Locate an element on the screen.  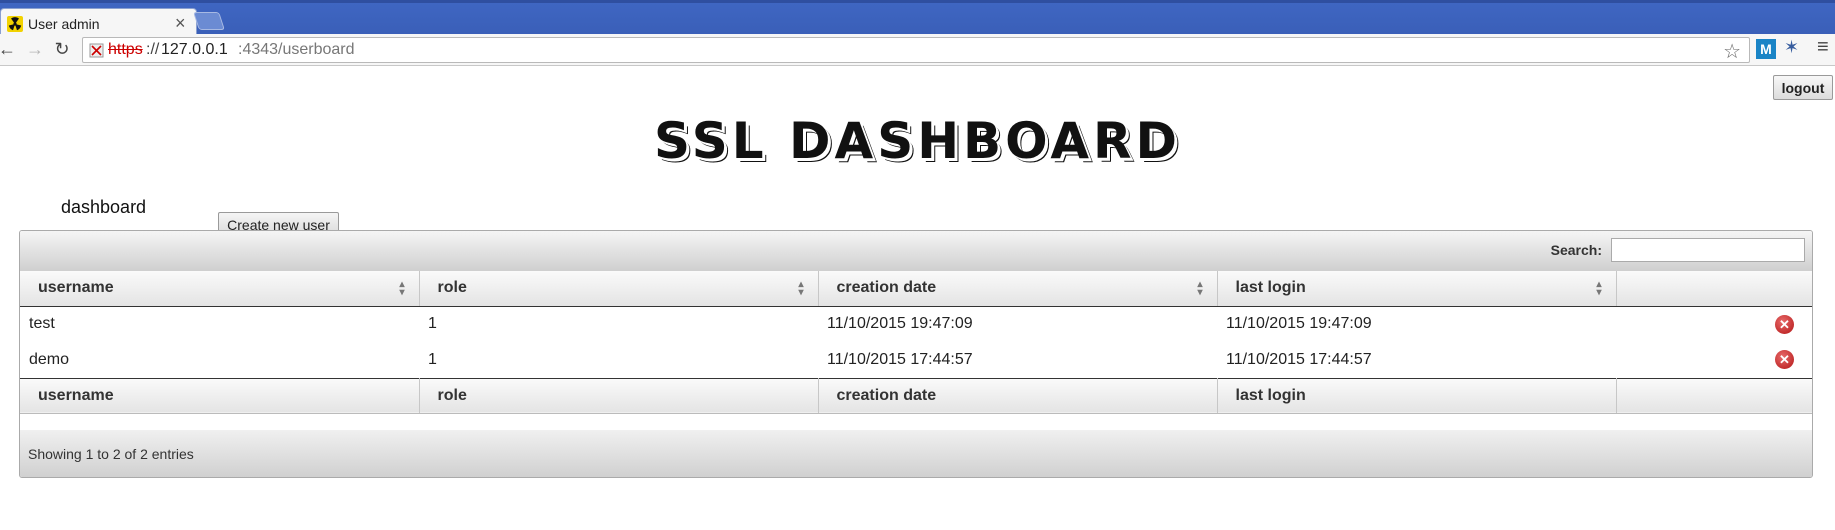
column-footer-username: username is located at coordinates (220, 395).